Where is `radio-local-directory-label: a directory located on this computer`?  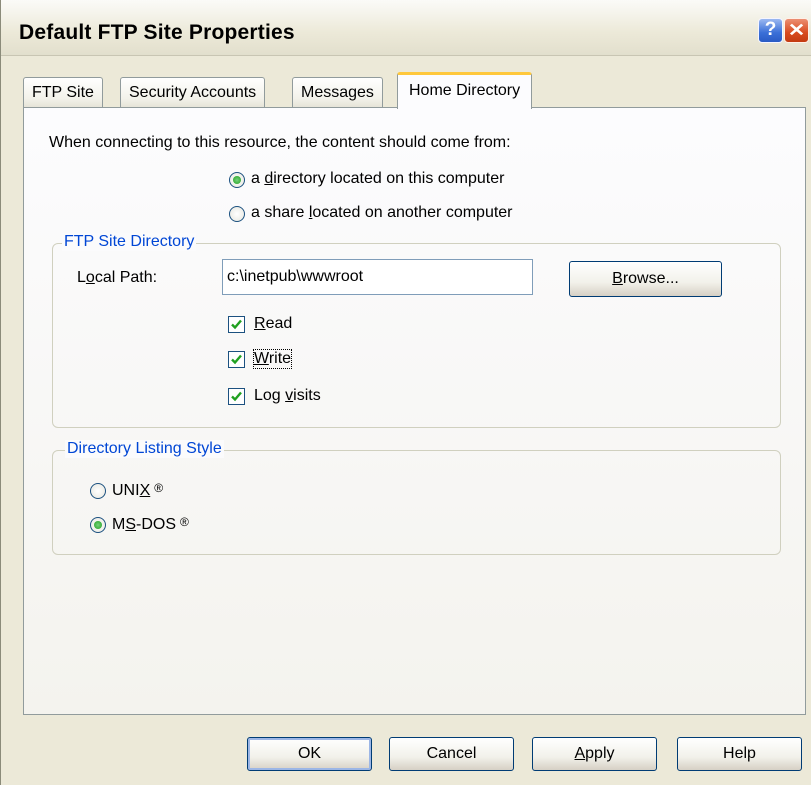
radio-local-directory-label: a directory located on this computer is located at coordinates (377, 179).